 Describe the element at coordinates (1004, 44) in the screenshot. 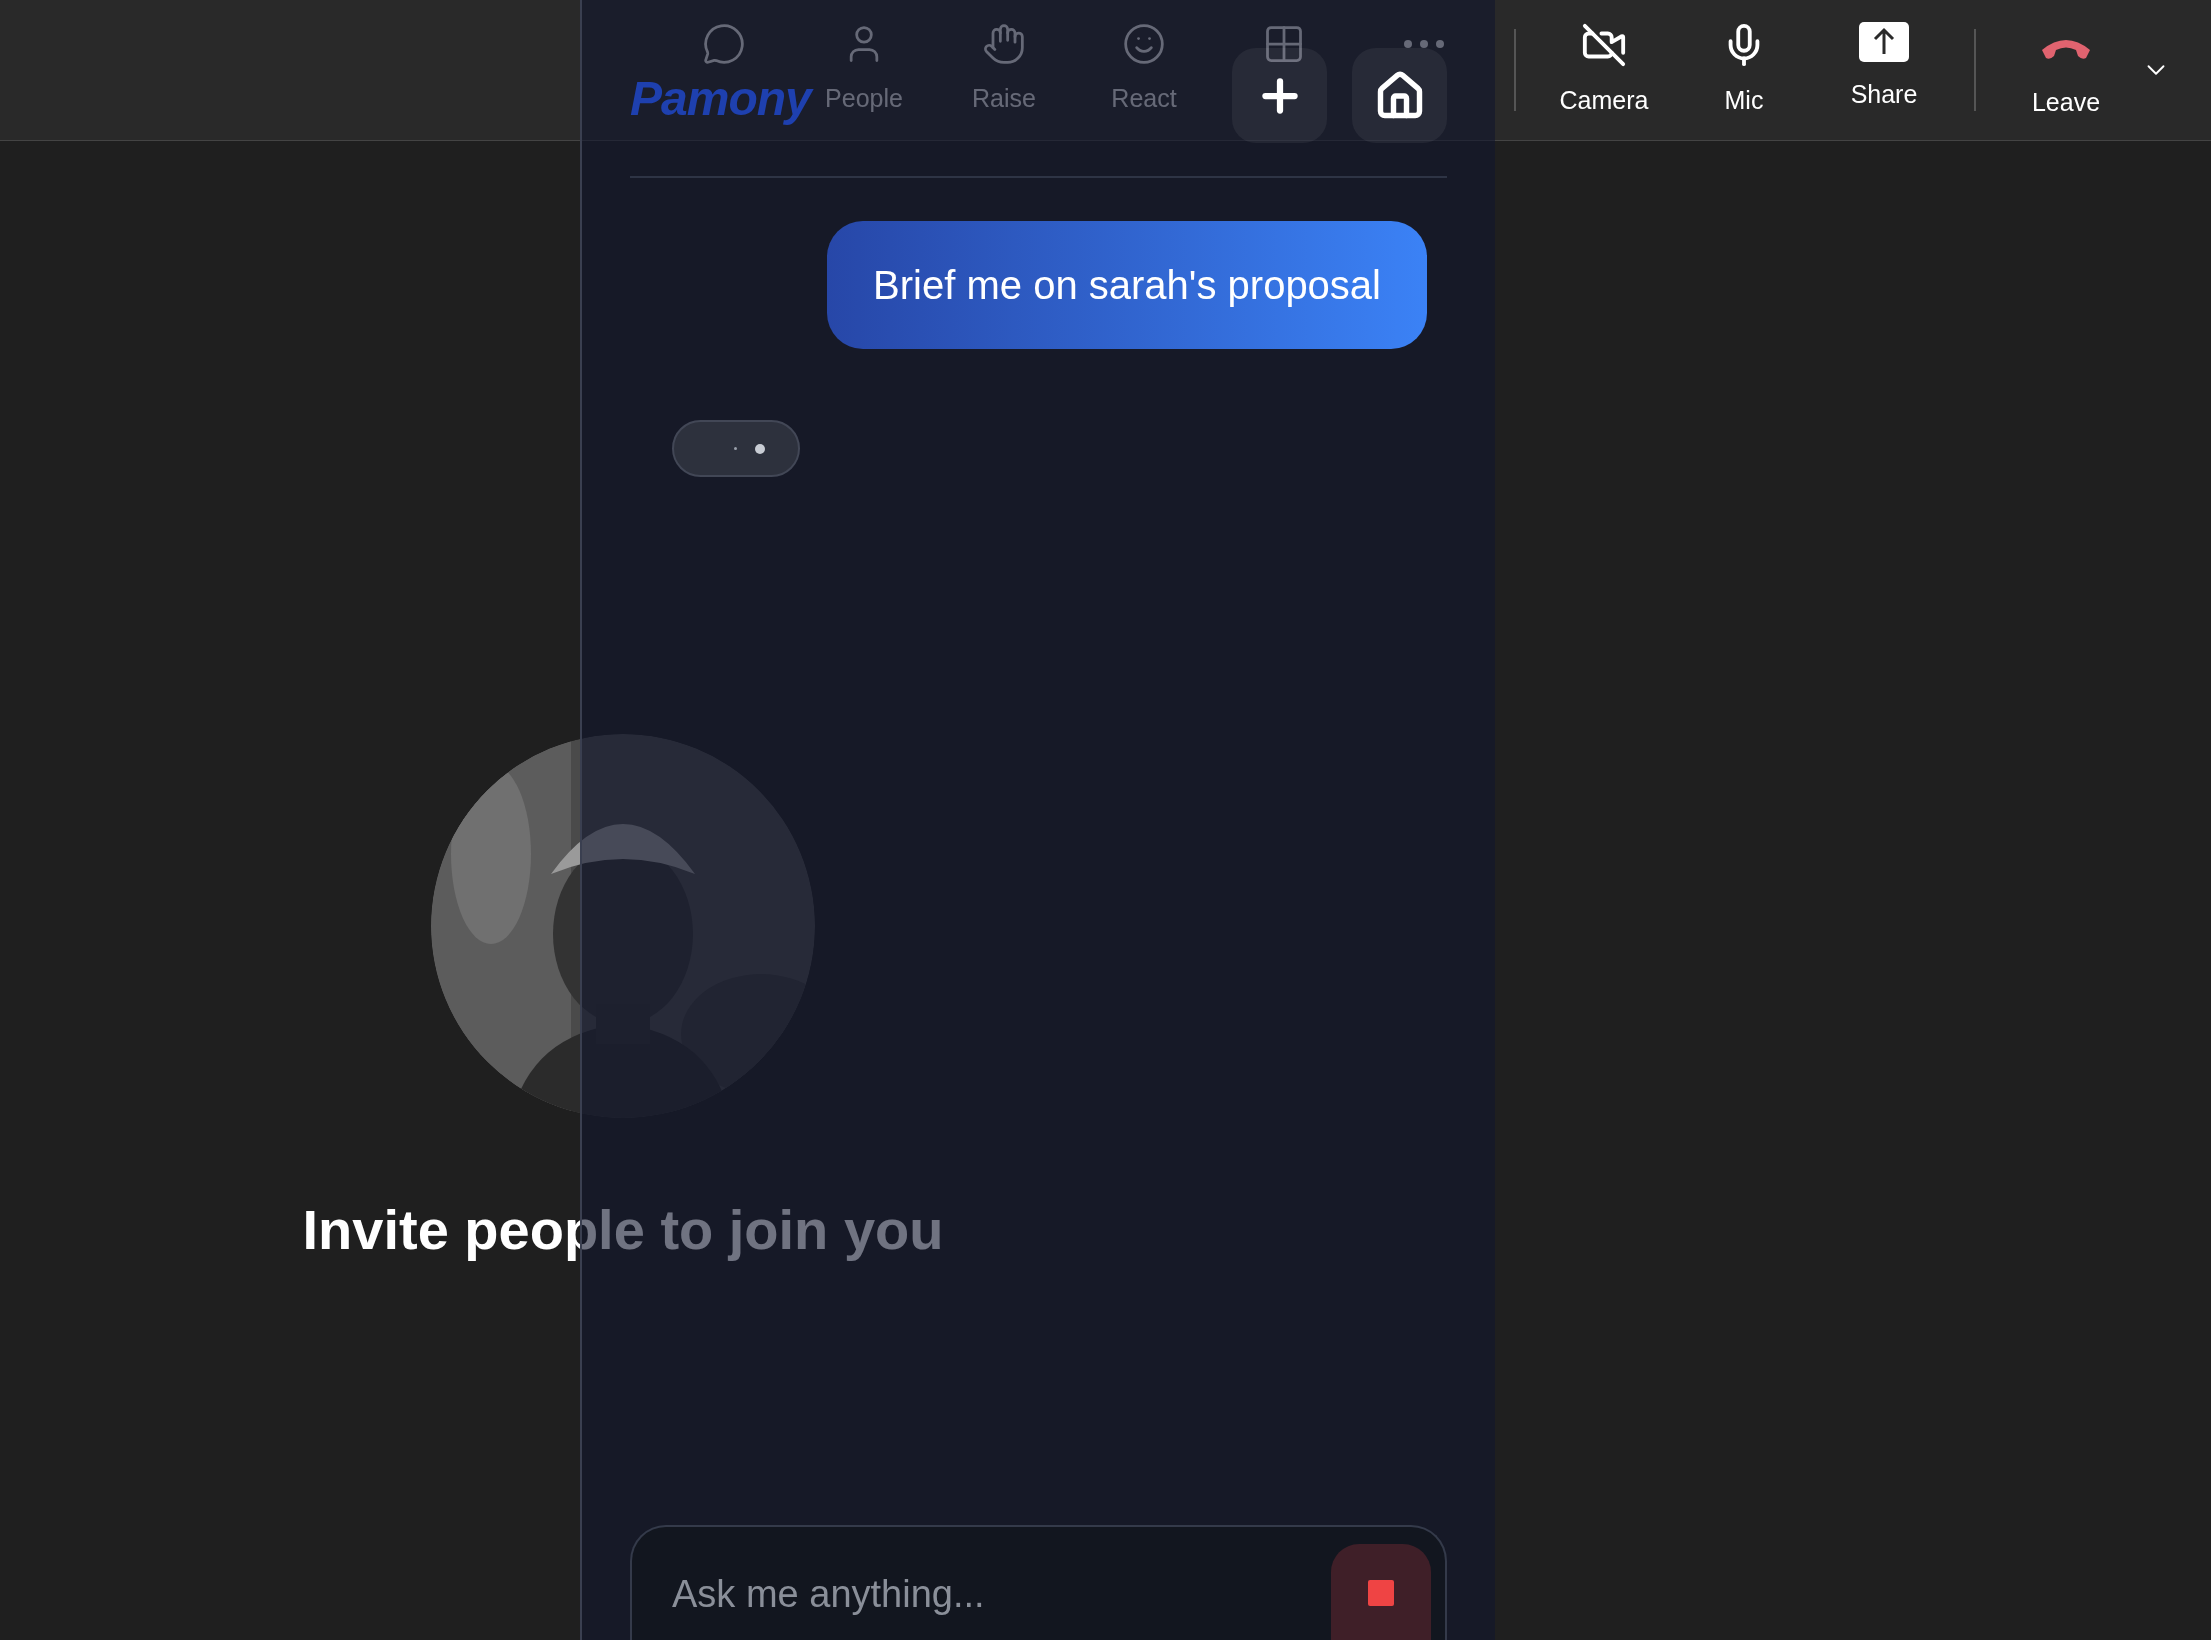

I see `hand-icon` at that location.